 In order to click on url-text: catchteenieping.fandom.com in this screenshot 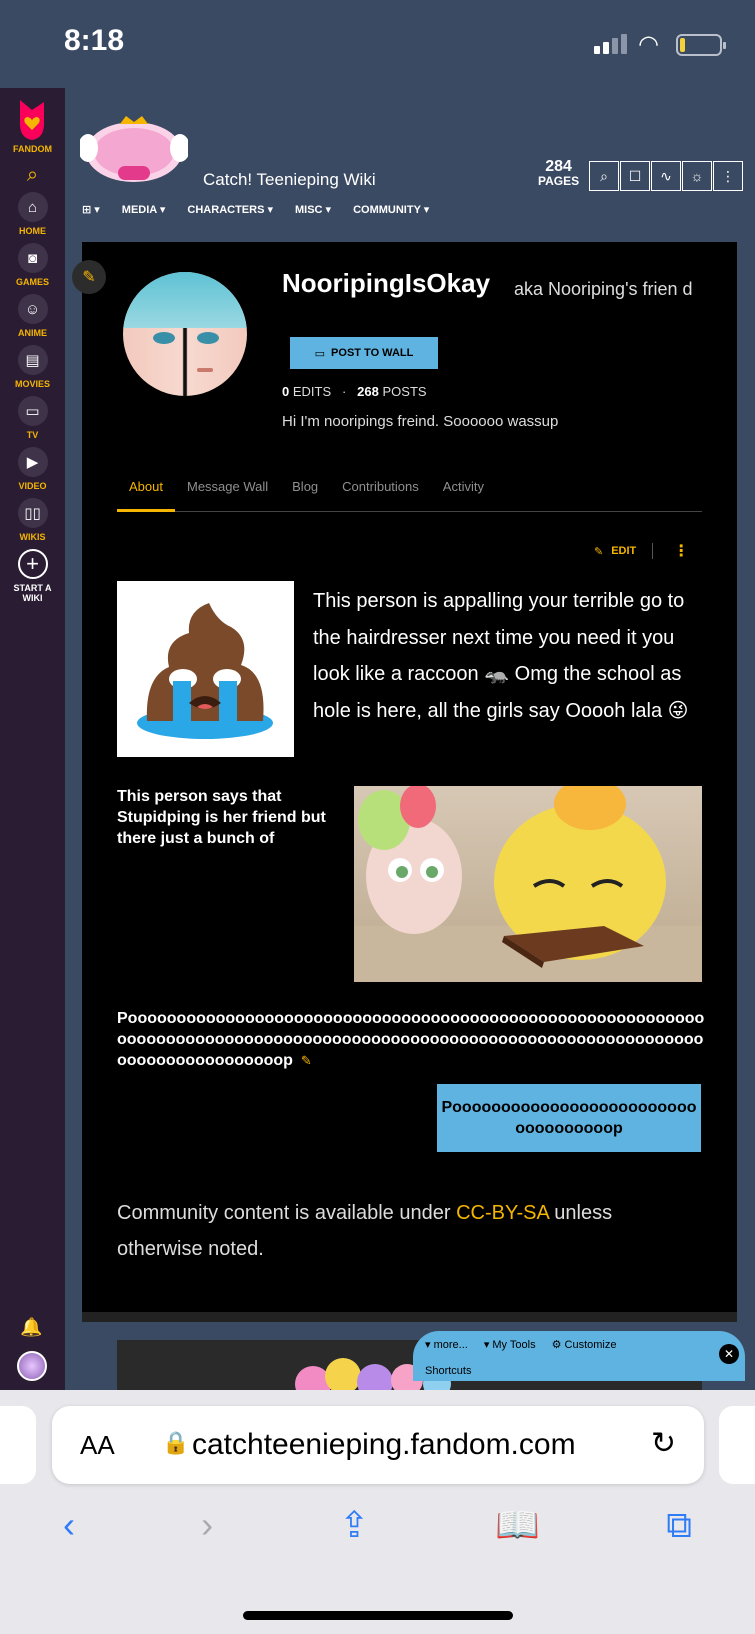, I will do `click(384, 1445)`.